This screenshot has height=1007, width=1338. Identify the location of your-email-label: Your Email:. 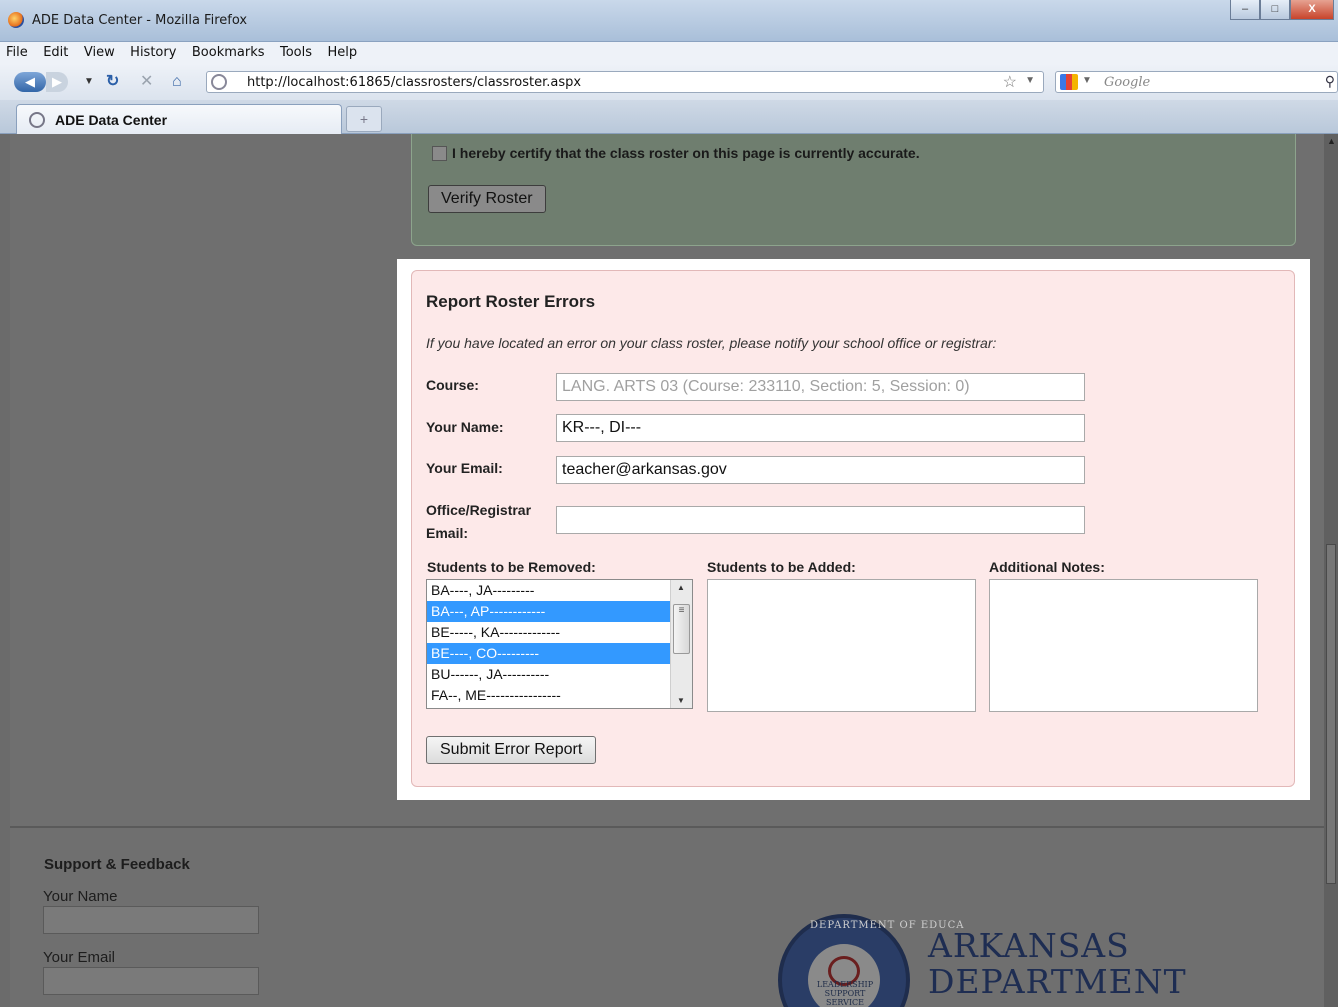
(464, 468).